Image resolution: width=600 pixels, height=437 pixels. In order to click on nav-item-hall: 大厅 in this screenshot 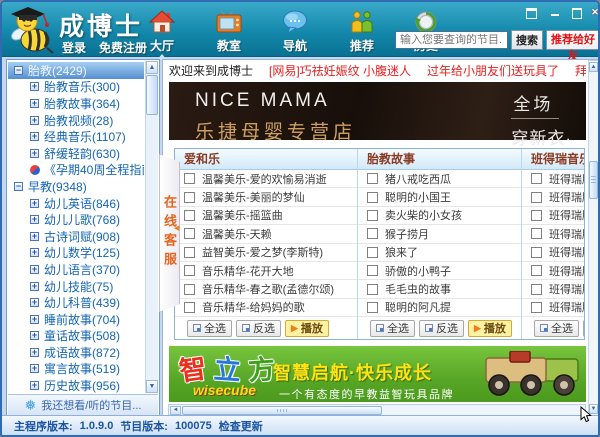, I will do `click(162, 31)`.